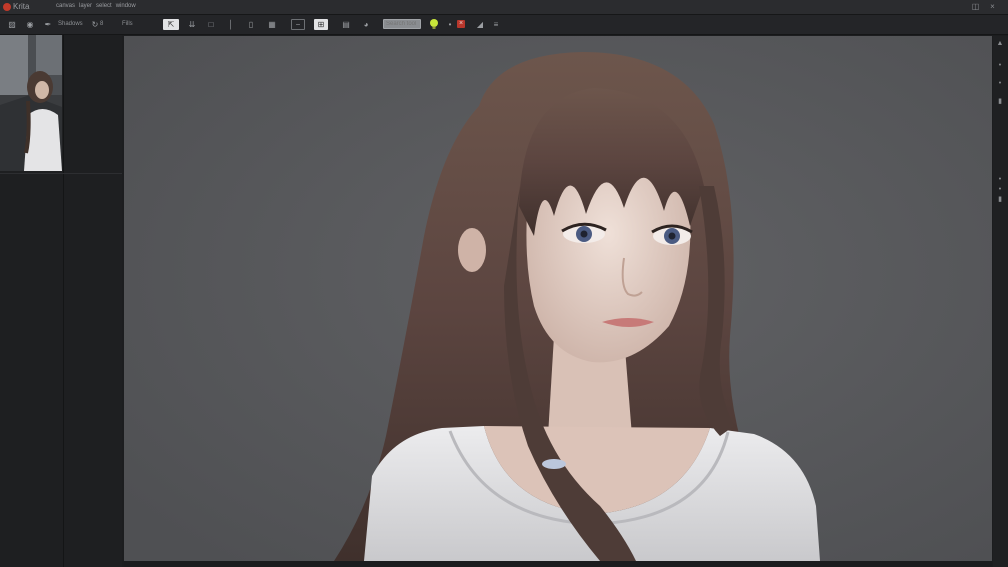  I want to click on brush-label: Shadows, so click(70, 24).